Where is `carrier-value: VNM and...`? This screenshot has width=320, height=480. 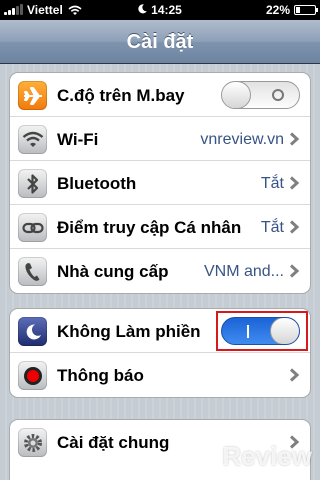
carrier-value: VNM and... is located at coordinates (243, 271).